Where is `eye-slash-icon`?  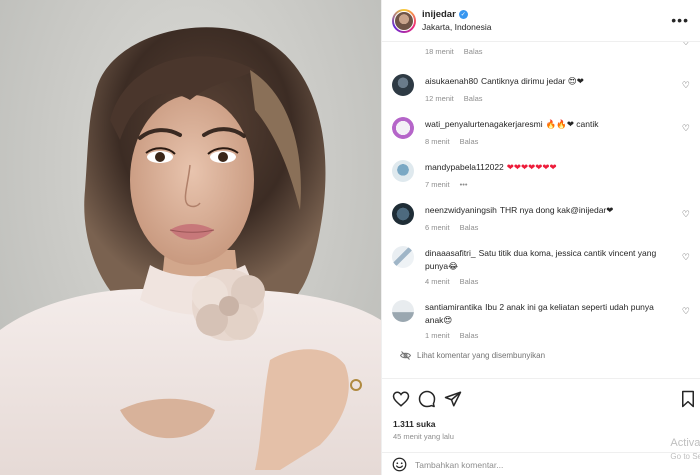
eye-slash-icon is located at coordinates (405, 355).